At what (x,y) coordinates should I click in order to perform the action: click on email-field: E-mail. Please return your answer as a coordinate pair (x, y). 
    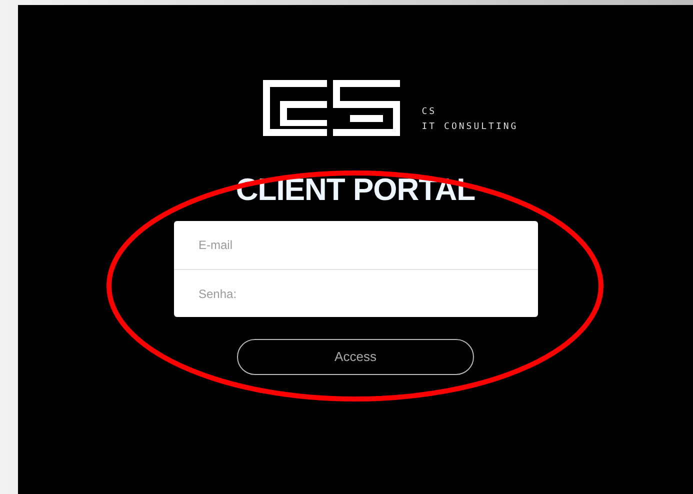
    Looking at the image, I should click on (356, 245).